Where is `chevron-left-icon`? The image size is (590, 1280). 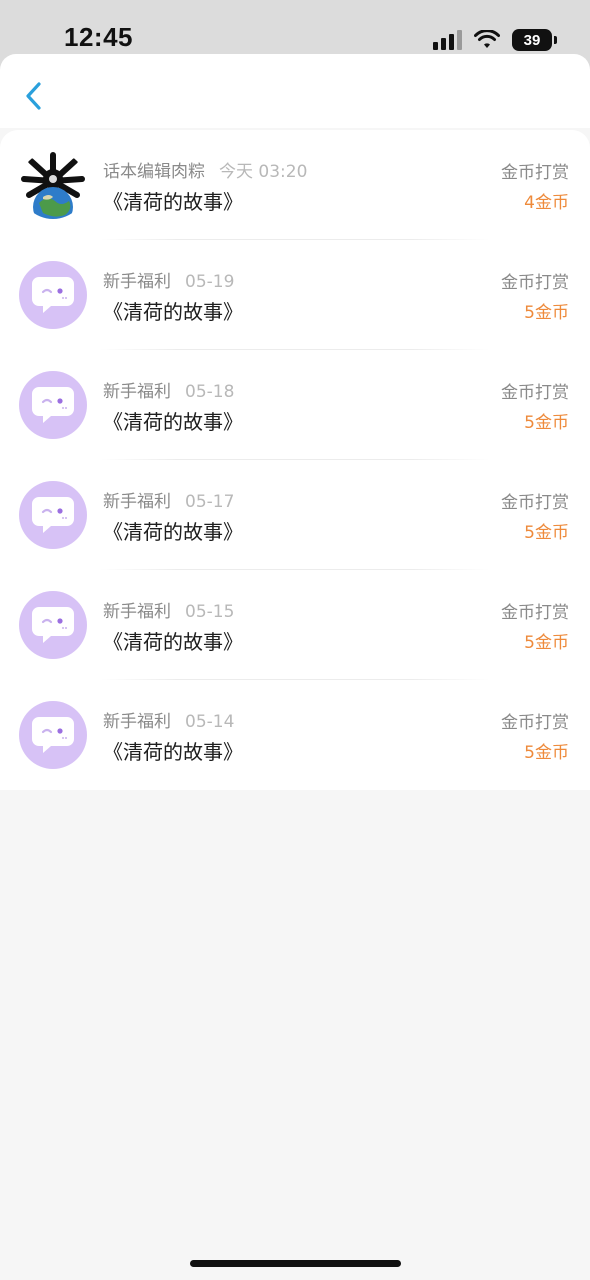
chevron-left-icon is located at coordinates (33, 96).